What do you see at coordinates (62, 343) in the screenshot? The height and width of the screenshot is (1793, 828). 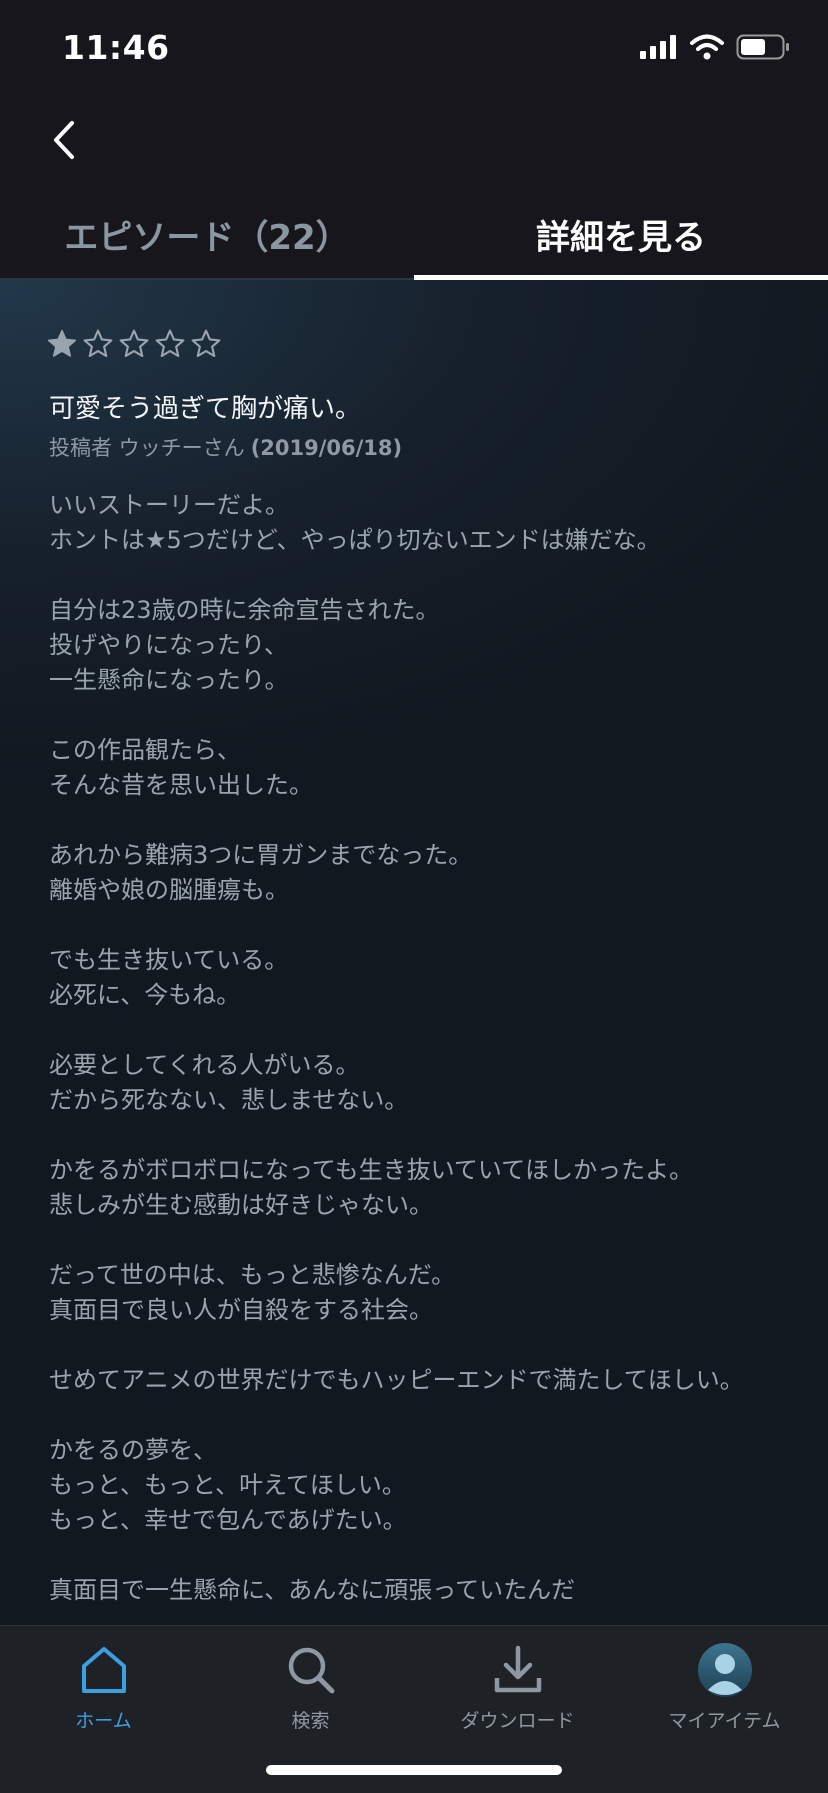 I see `star-filled-icon` at bounding box center [62, 343].